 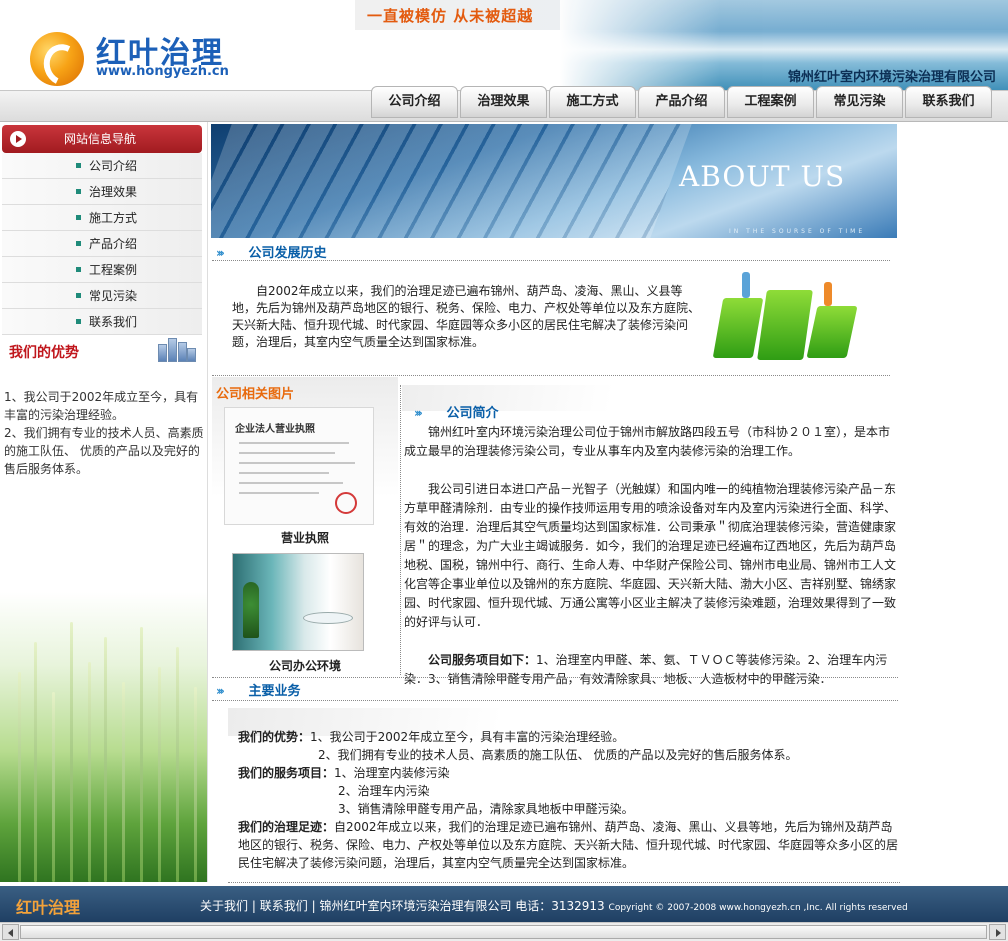 I want to click on advantage-title: 我们的优势, so click(x=44, y=353).